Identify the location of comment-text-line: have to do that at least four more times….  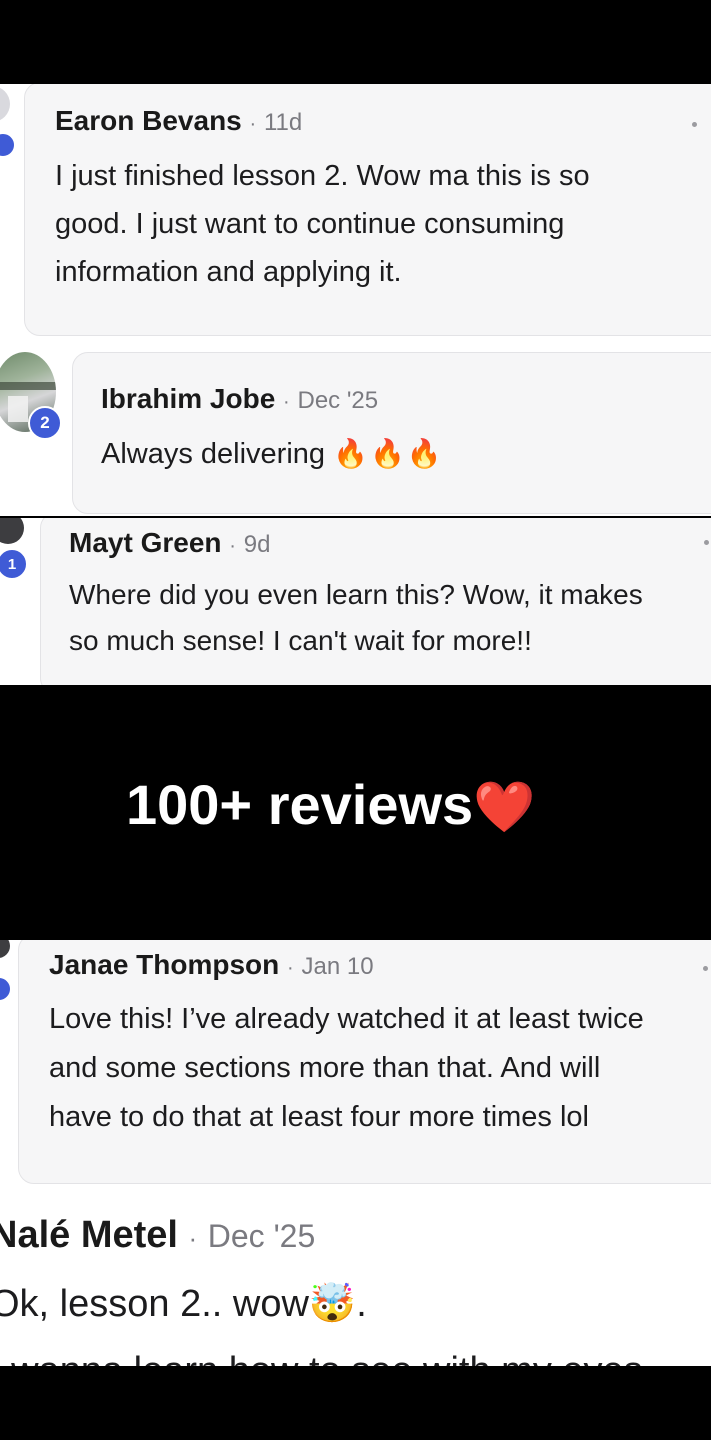
(319, 1117).